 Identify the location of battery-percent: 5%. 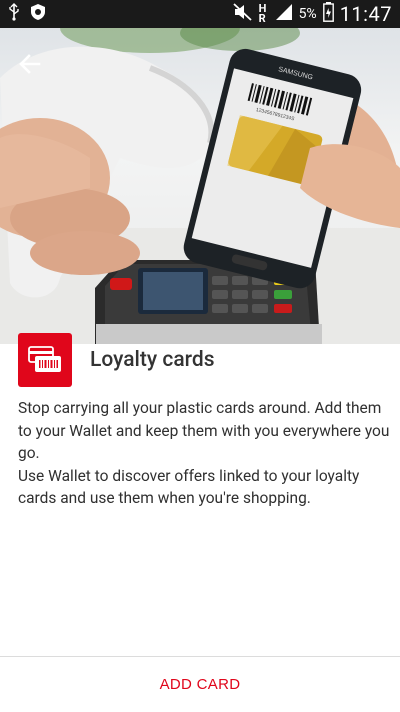
(307, 14).